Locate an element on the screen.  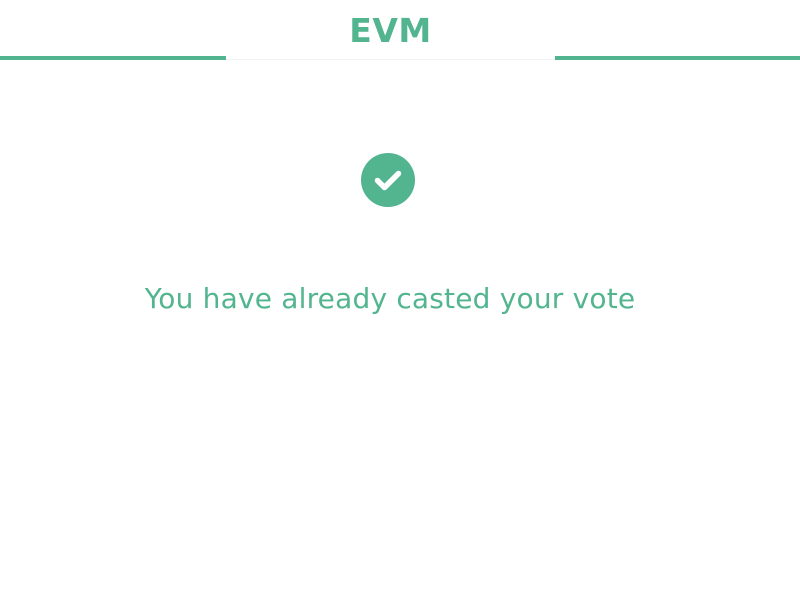
check-circle-icon is located at coordinates (388, 180).